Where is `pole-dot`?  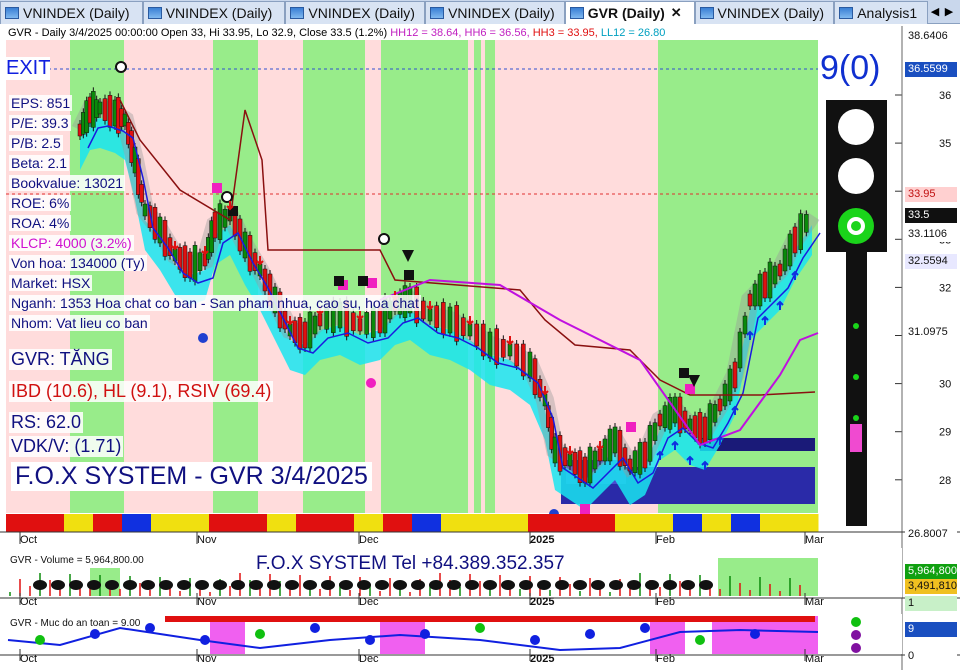 pole-dot is located at coordinates (856, 418).